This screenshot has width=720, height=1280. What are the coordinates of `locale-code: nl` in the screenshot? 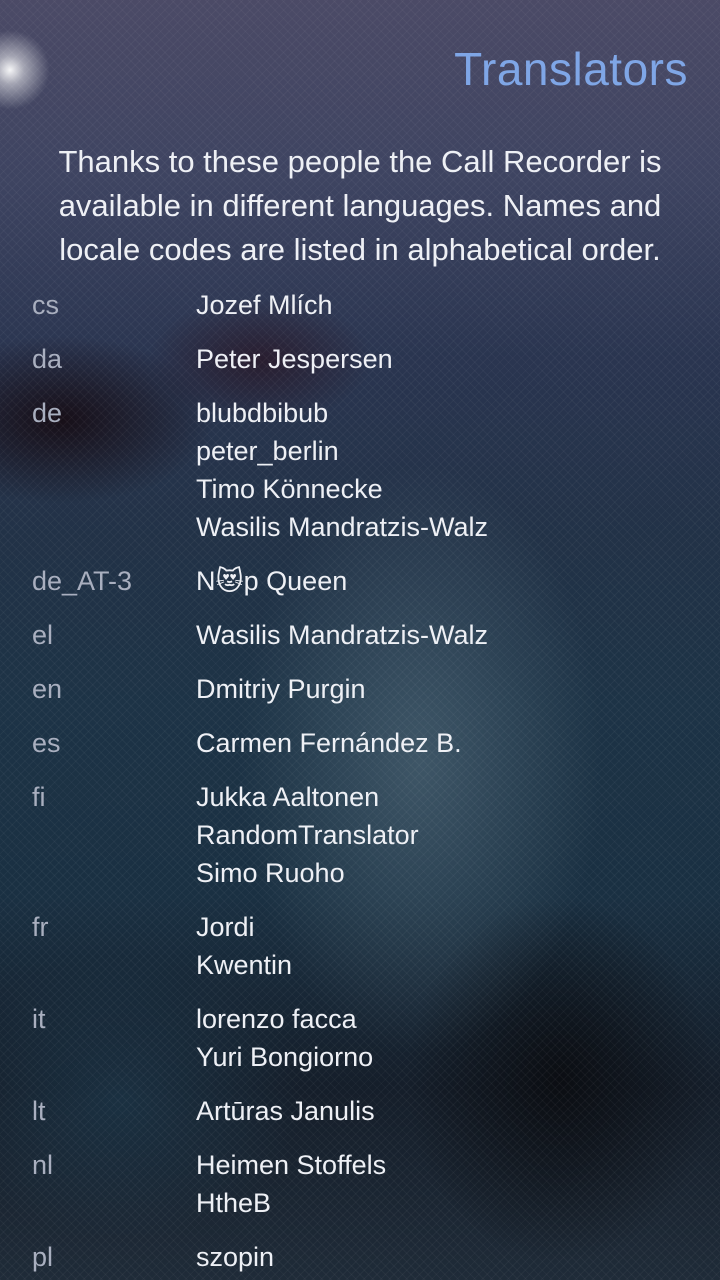 It's located at (43, 1165).